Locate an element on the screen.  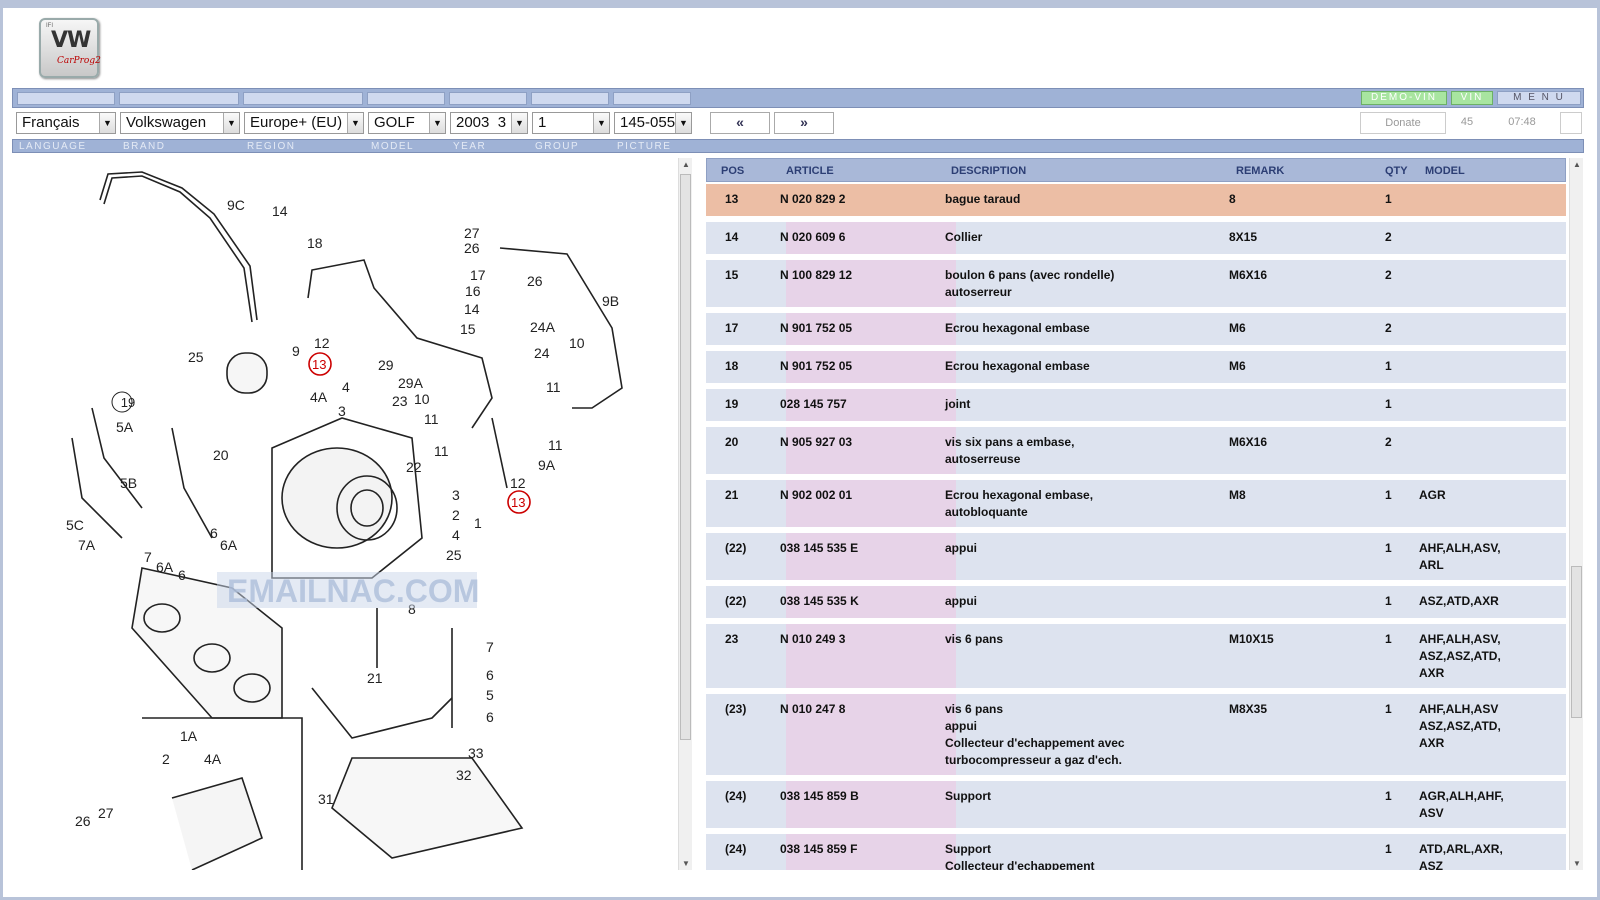
region-select: Europe+ (EU) ▼ is located at coordinates (304, 123).